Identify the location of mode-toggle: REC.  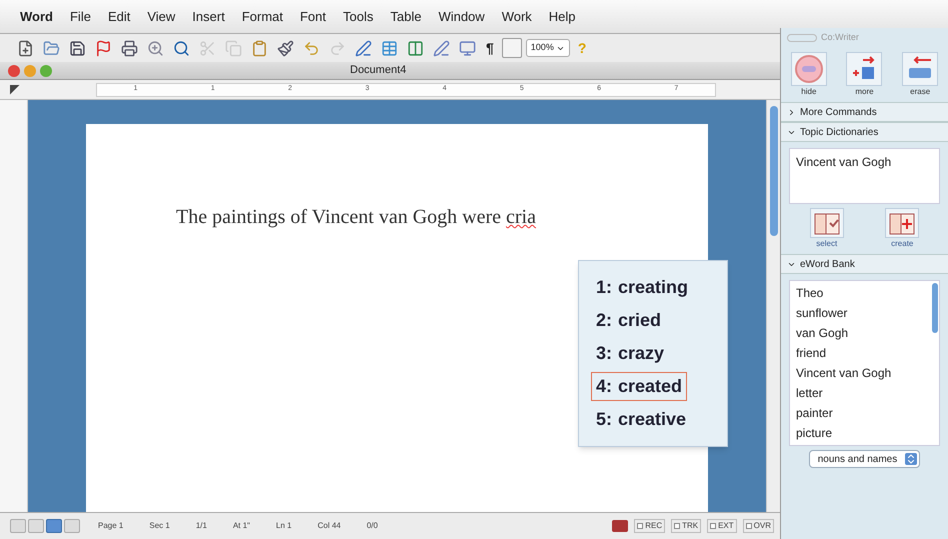
(650, 526).